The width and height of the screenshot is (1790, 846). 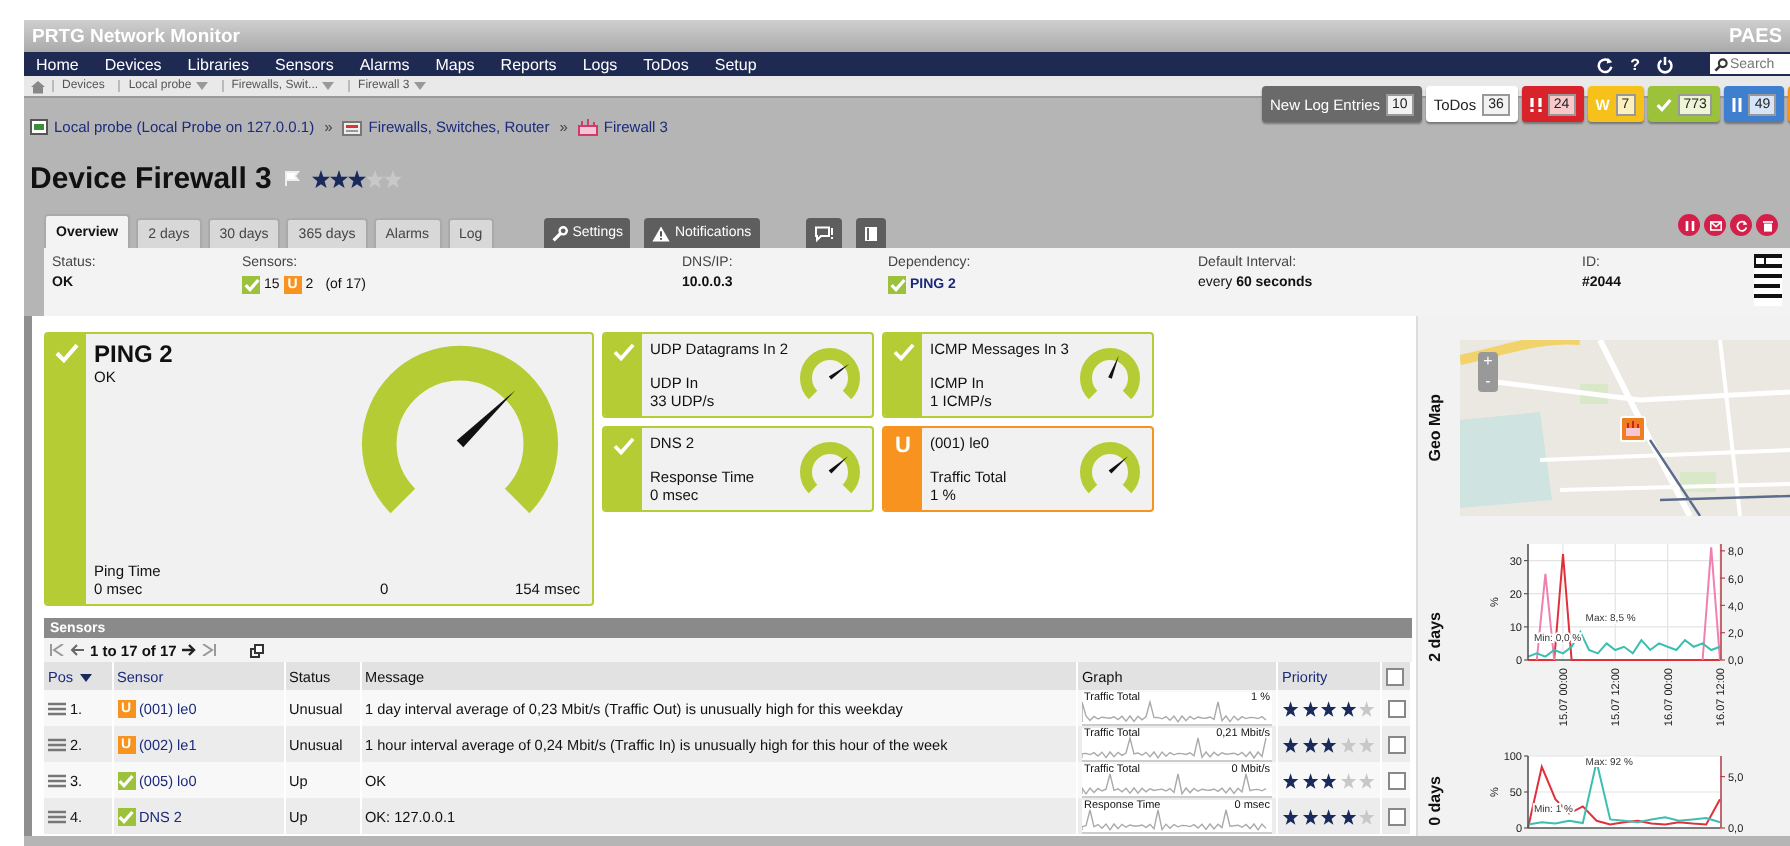 I want to click on power-icon, so click(x=1665, y=64).